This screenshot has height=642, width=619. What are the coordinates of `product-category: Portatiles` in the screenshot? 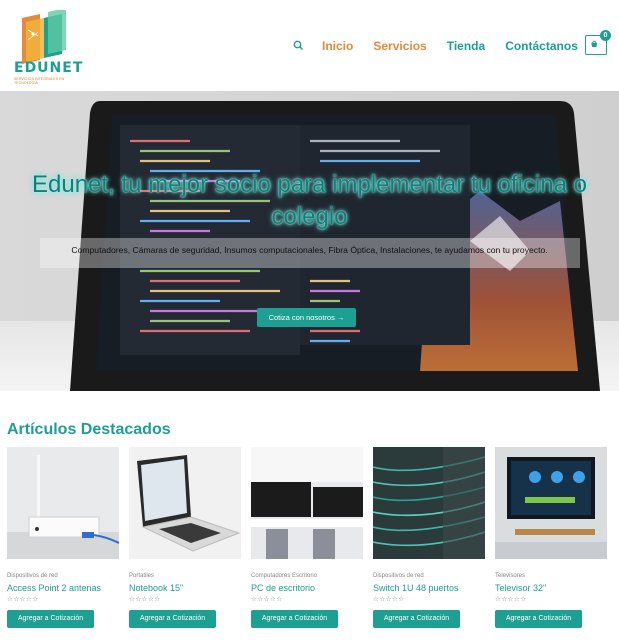 It's located at (142, 576).